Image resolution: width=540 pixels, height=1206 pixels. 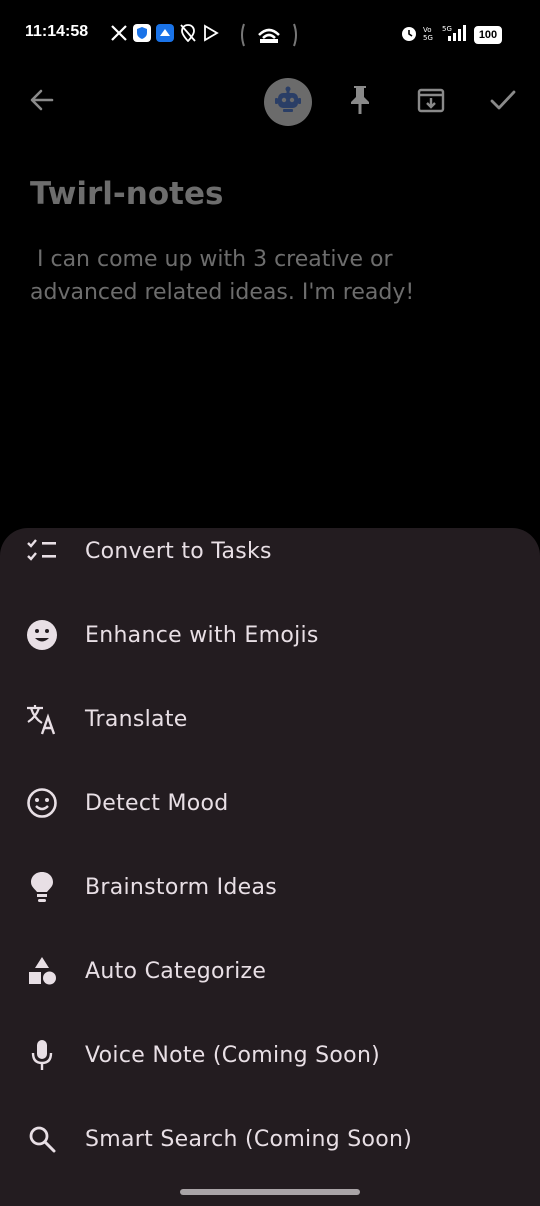 I want to click on cloud-icon, so click(x=165, y=35).